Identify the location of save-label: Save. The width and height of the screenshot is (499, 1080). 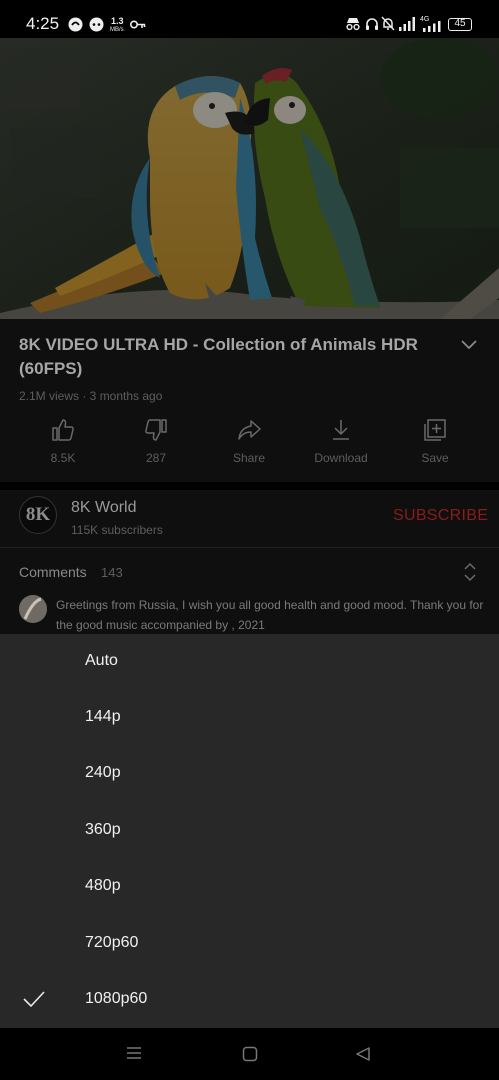
(435, 458).